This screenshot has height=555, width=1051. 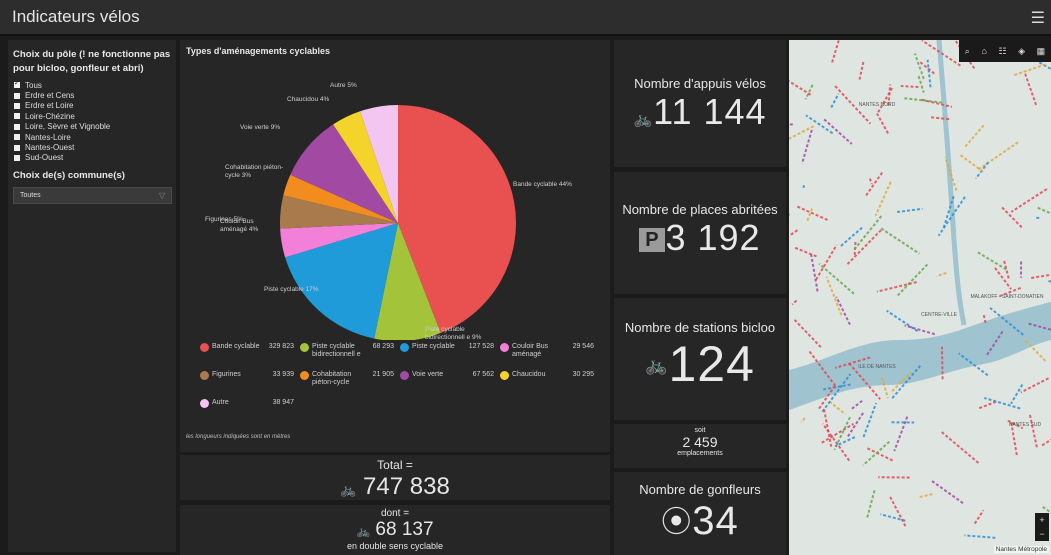 What do you see at coordinates (95, 137) in the screenshot?
I see `pole-option: Nantes-Loire` at bounding box center [95, 137].